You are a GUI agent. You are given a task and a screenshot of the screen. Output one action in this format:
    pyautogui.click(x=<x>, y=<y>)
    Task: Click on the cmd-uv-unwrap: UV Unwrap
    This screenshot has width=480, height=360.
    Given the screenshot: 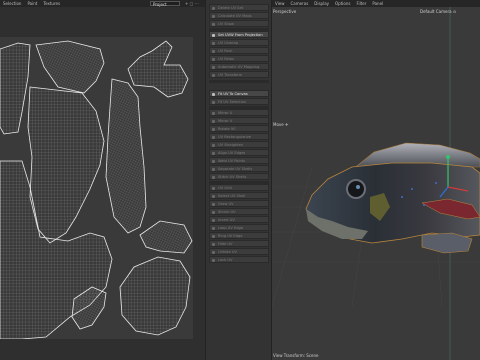 What is the action you would take?
    pyautogui.click(x=239, y=42)
    